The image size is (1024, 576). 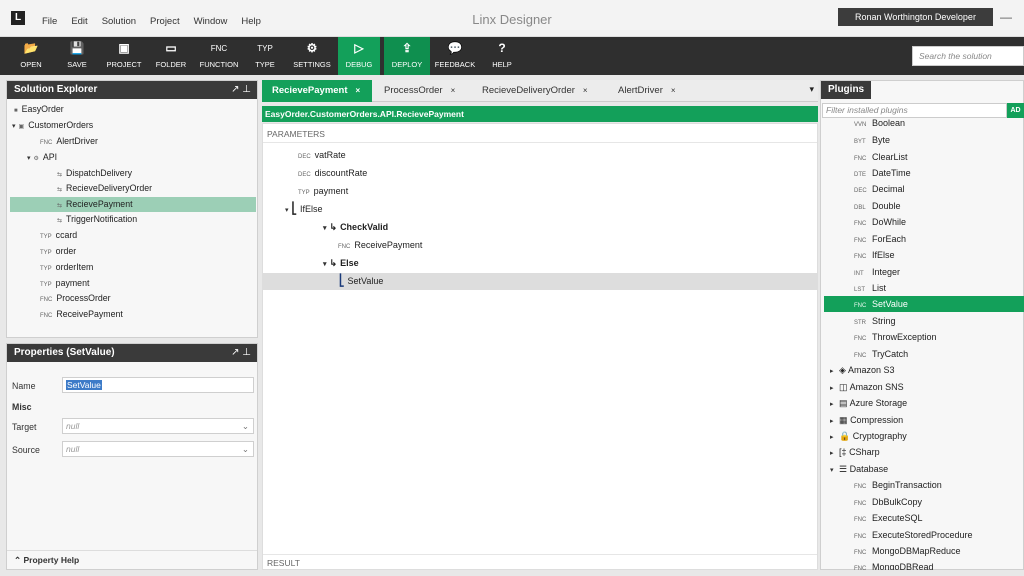 What do you see at coordinates (924, 420) in the screenshot?
I see `plugin-compression: ▸ ▦ Compression` at bounding box center [924, 420].